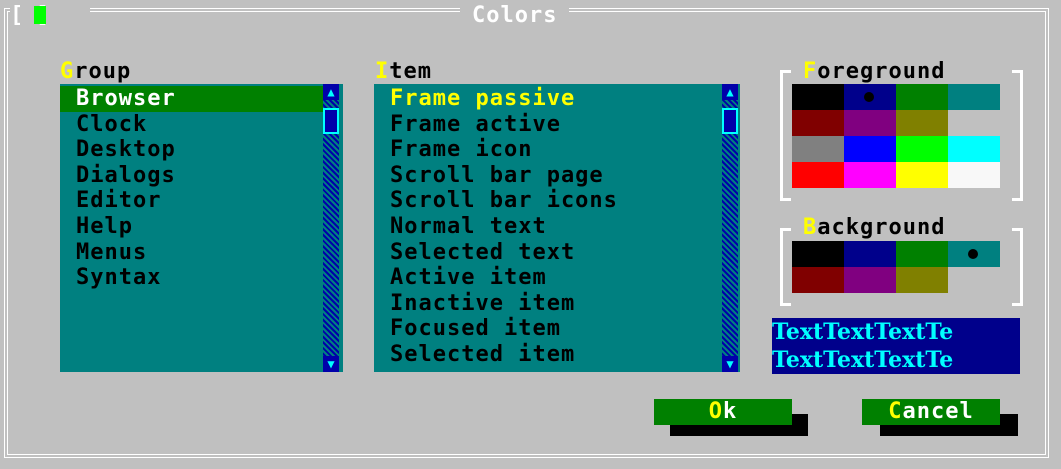 The height and width of the screenshot is (469, 1061). What do you see at coordinates (191, 99) in the screenshot?
I see `list-item: Browser` at bounding box center [191, 99].